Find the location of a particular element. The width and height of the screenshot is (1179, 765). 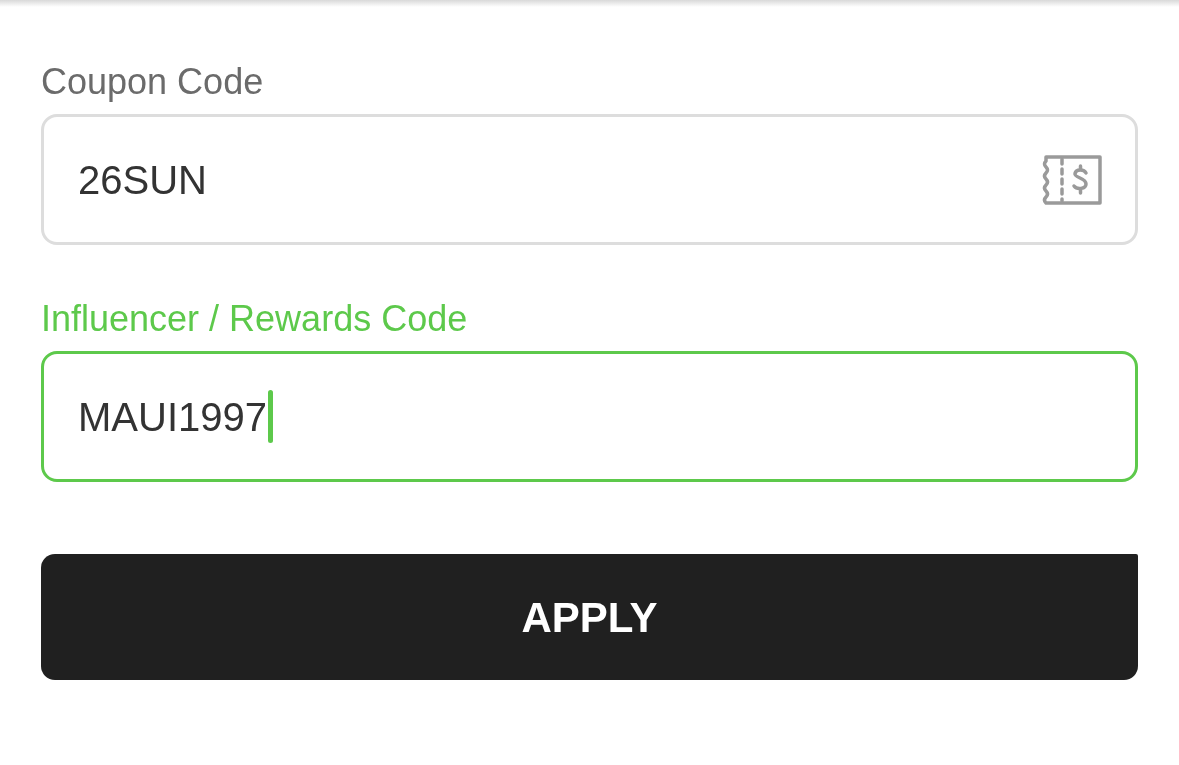

ticket-icon is located at coordinates (1072, 179).